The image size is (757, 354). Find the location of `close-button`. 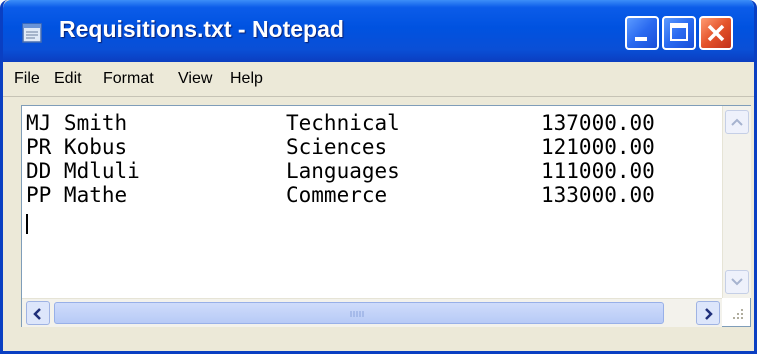

close-button is located at coordinates (716, 33).